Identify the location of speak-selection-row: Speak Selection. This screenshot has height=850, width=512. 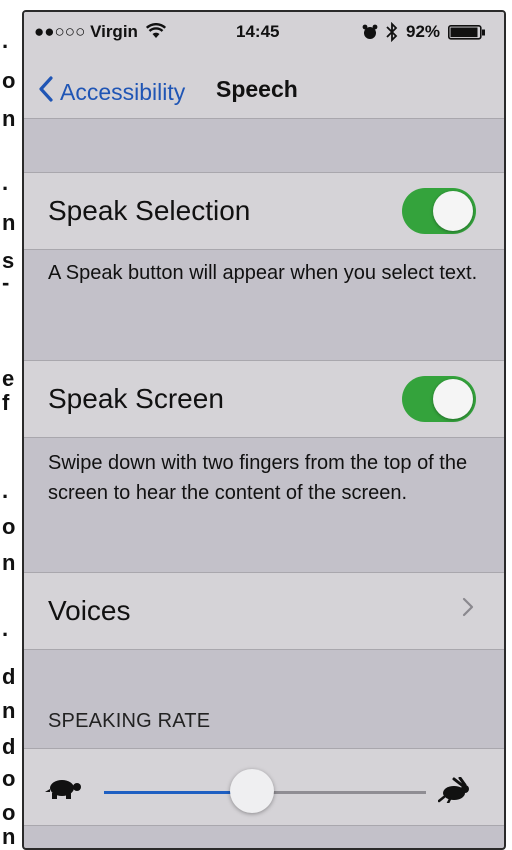
(264, 211).